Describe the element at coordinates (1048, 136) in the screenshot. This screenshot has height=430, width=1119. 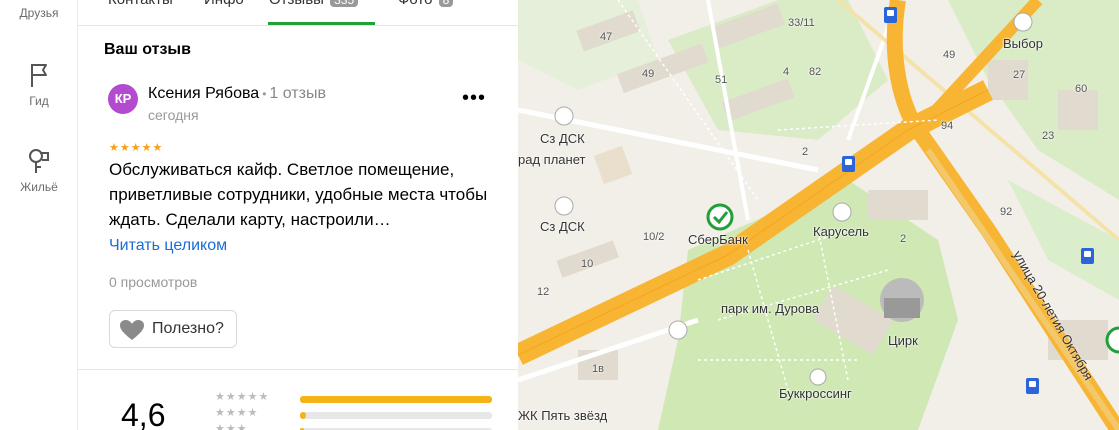
I see `house-number: 23` at that location.